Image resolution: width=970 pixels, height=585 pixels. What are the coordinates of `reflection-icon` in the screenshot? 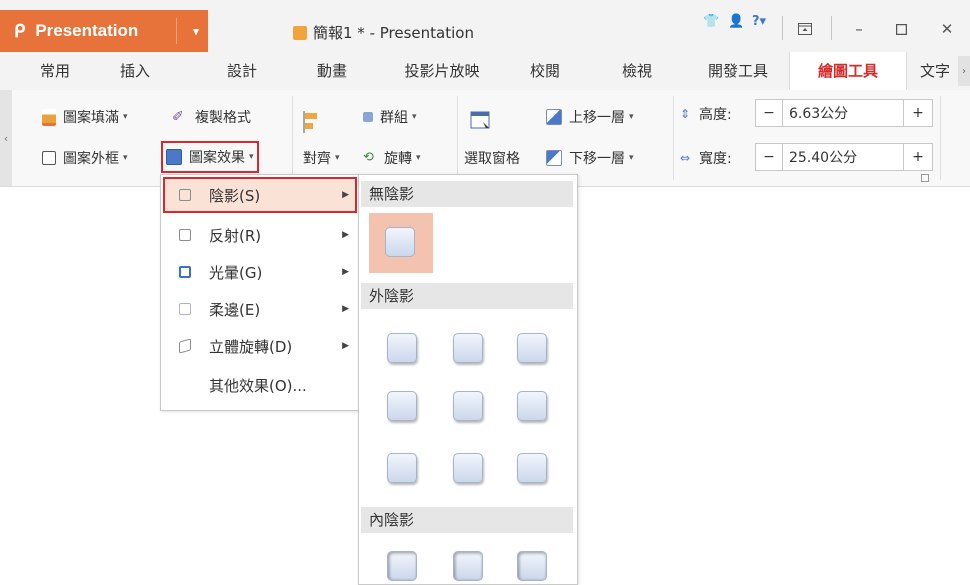 It's located at (185, 235).